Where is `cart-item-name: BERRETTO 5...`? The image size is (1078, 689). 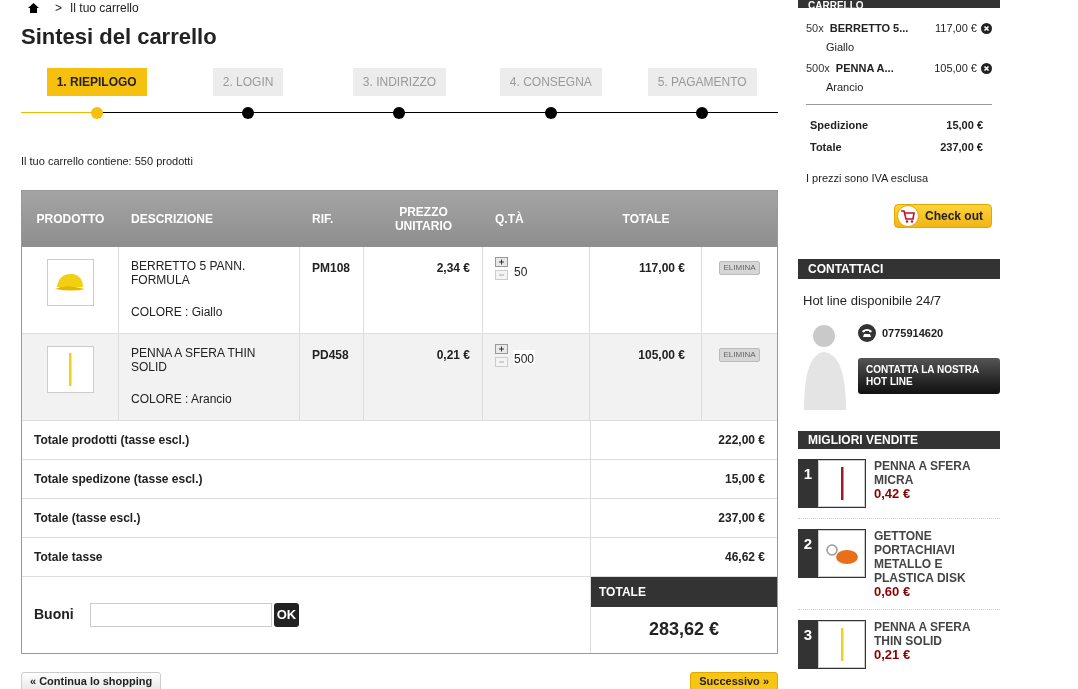 cart-item-name: BERRETTO 5... is located at coordinates (869, 28).